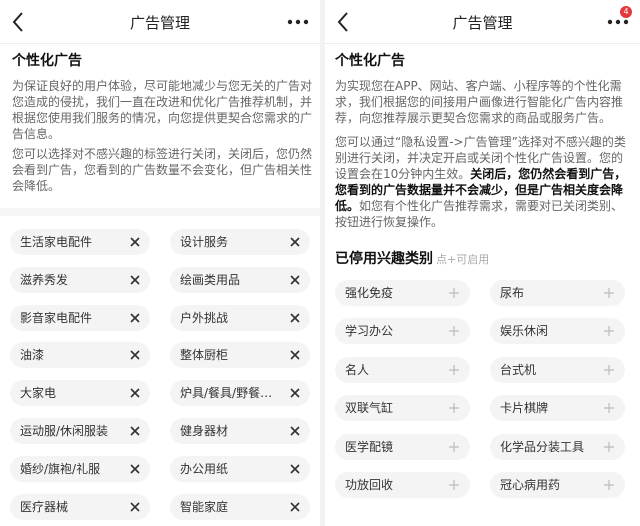 The height and width of the screenshot is (526, 640). What do you see at coordinates (402, 369) in the screenshot?
I see `disabled-interest-tag: 名人` at bounding box center [402, 369].